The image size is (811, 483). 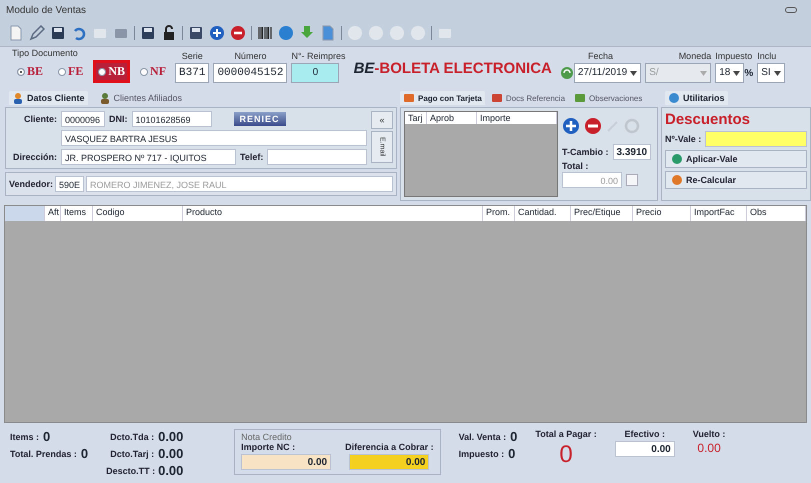 I want to click on column-header: Cantidad., so click(x=543, y=213).